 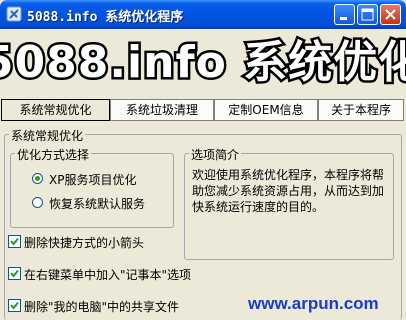 I want to click on radio-selected-dot, so click(x=37, y=178).